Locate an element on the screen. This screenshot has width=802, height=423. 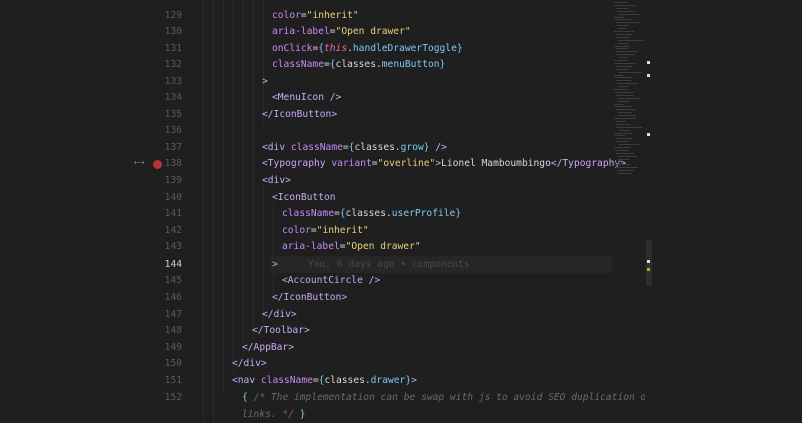
line-number: 146 is located at coordinates (173, 297).